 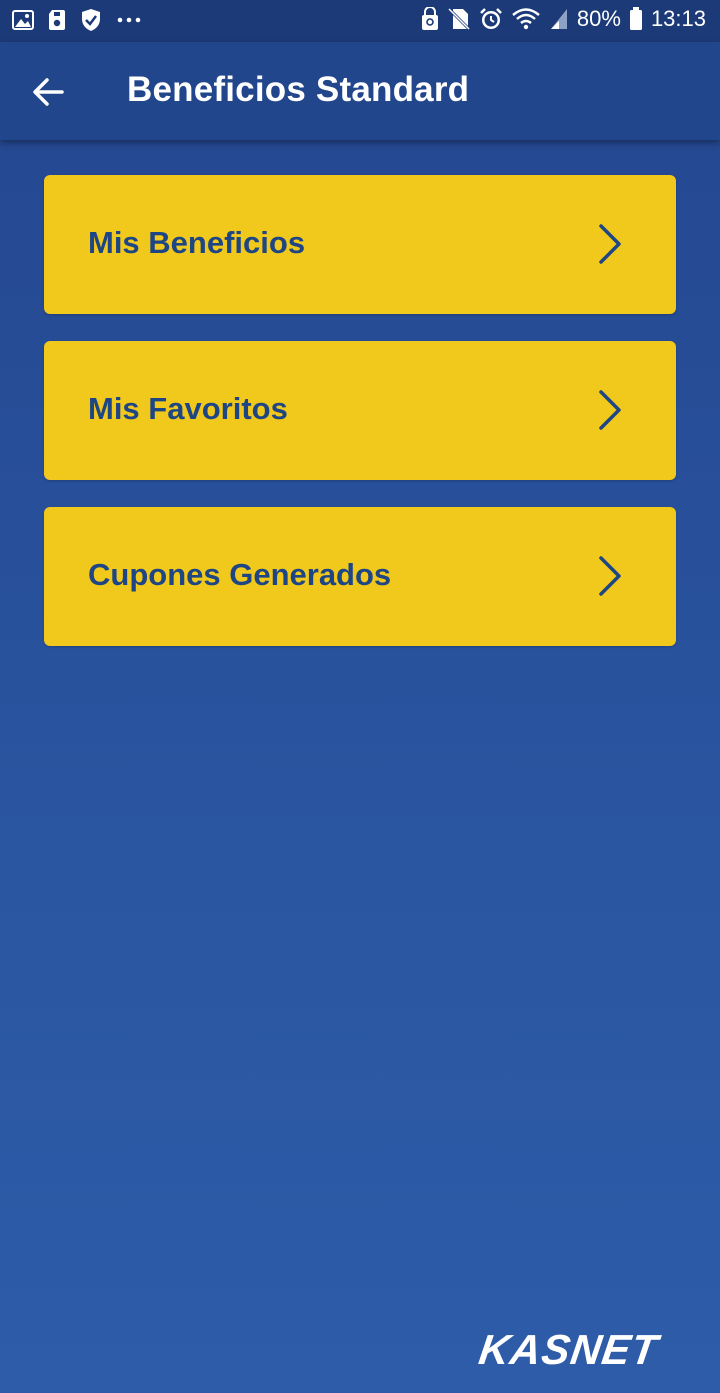 I want to click on arrow-left-icon, so click(x=49, y=98).